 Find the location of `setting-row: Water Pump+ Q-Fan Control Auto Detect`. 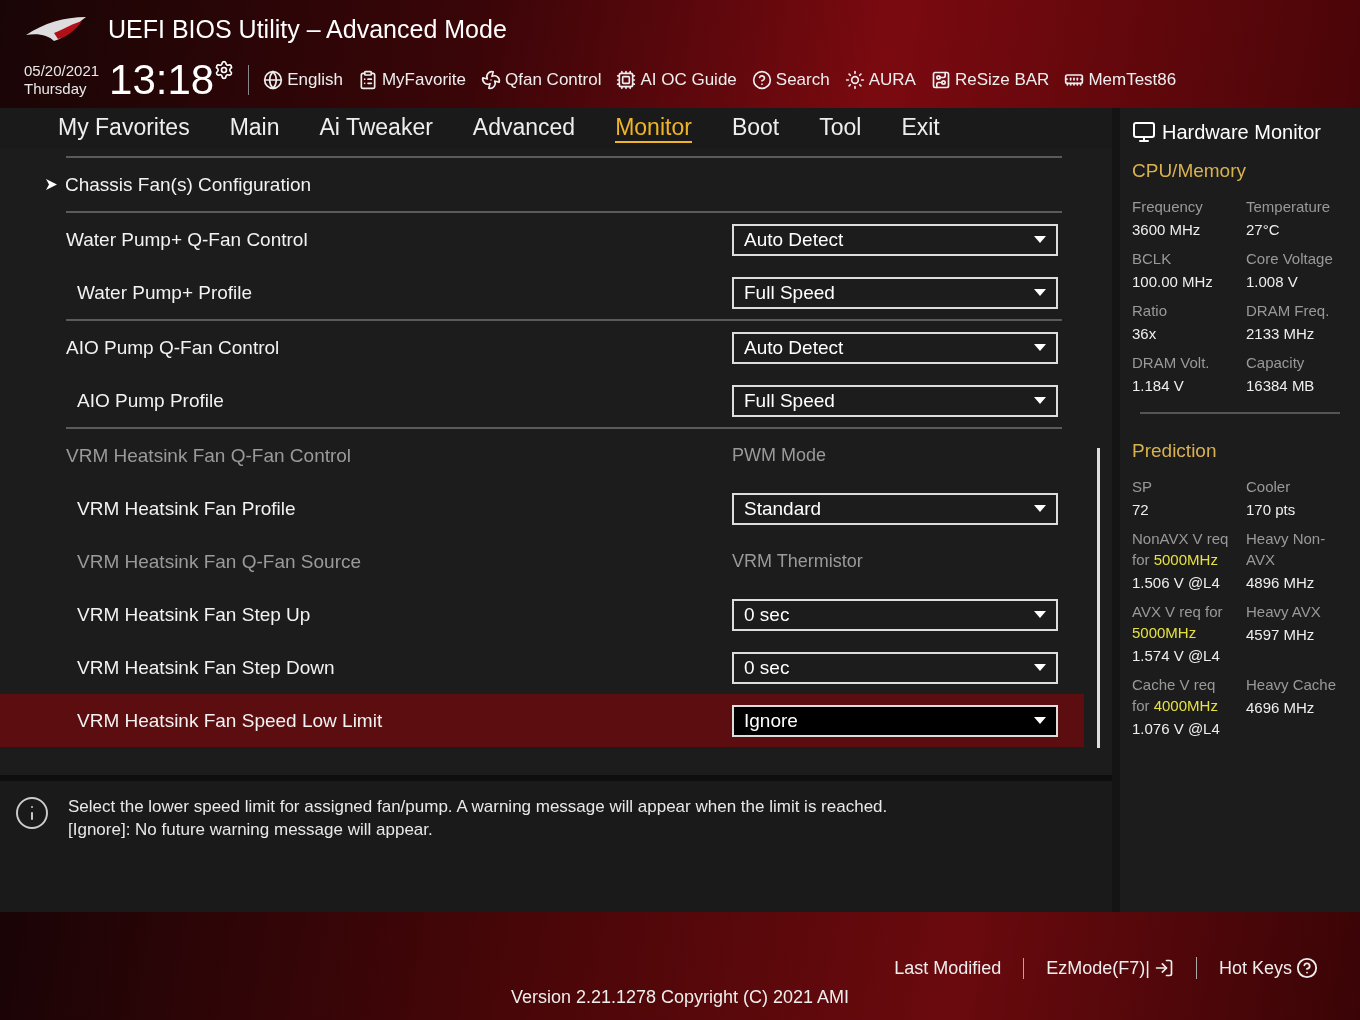

setting-row: Water Pump+ Q-Fan Control Auto Detect is located at coordinates (542, 239).